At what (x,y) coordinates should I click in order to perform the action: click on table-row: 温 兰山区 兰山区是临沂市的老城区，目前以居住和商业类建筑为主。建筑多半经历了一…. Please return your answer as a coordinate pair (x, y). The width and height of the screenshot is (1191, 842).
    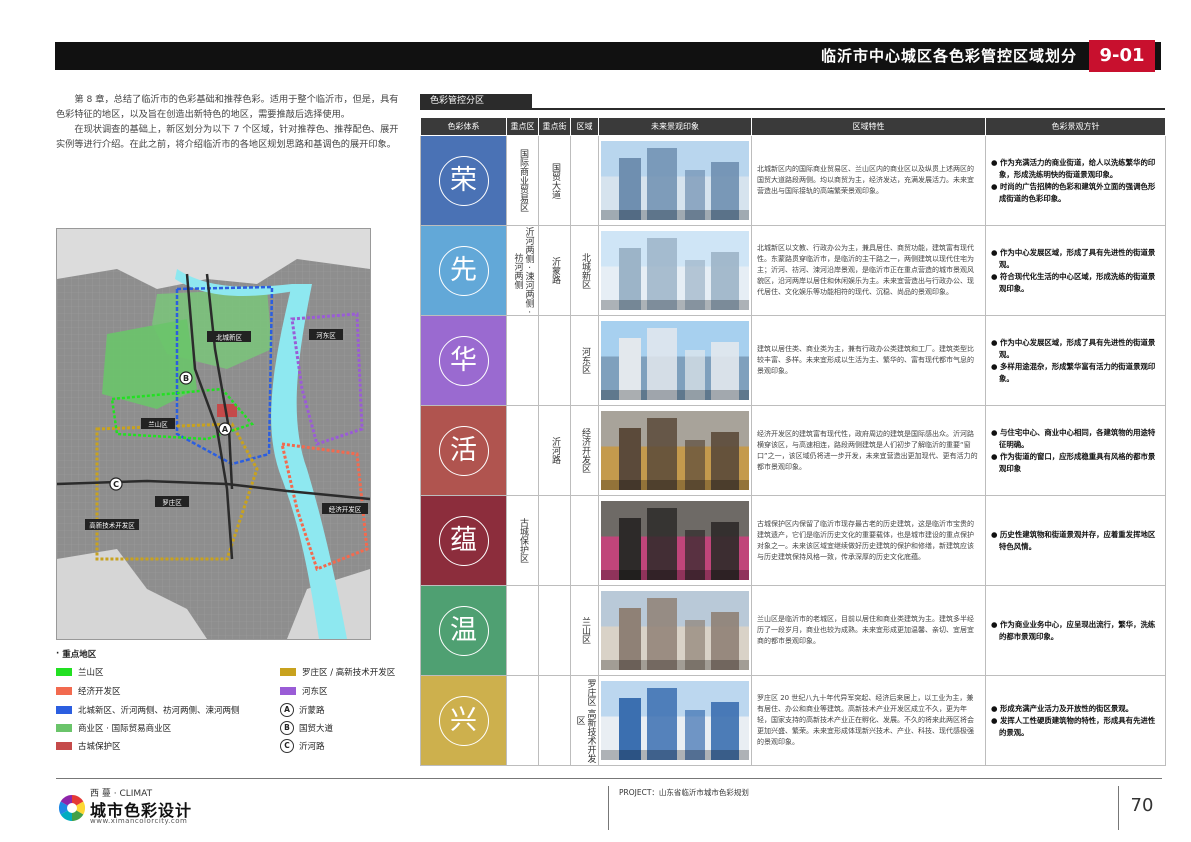
    Looking at the image, I should click on (793, 630).